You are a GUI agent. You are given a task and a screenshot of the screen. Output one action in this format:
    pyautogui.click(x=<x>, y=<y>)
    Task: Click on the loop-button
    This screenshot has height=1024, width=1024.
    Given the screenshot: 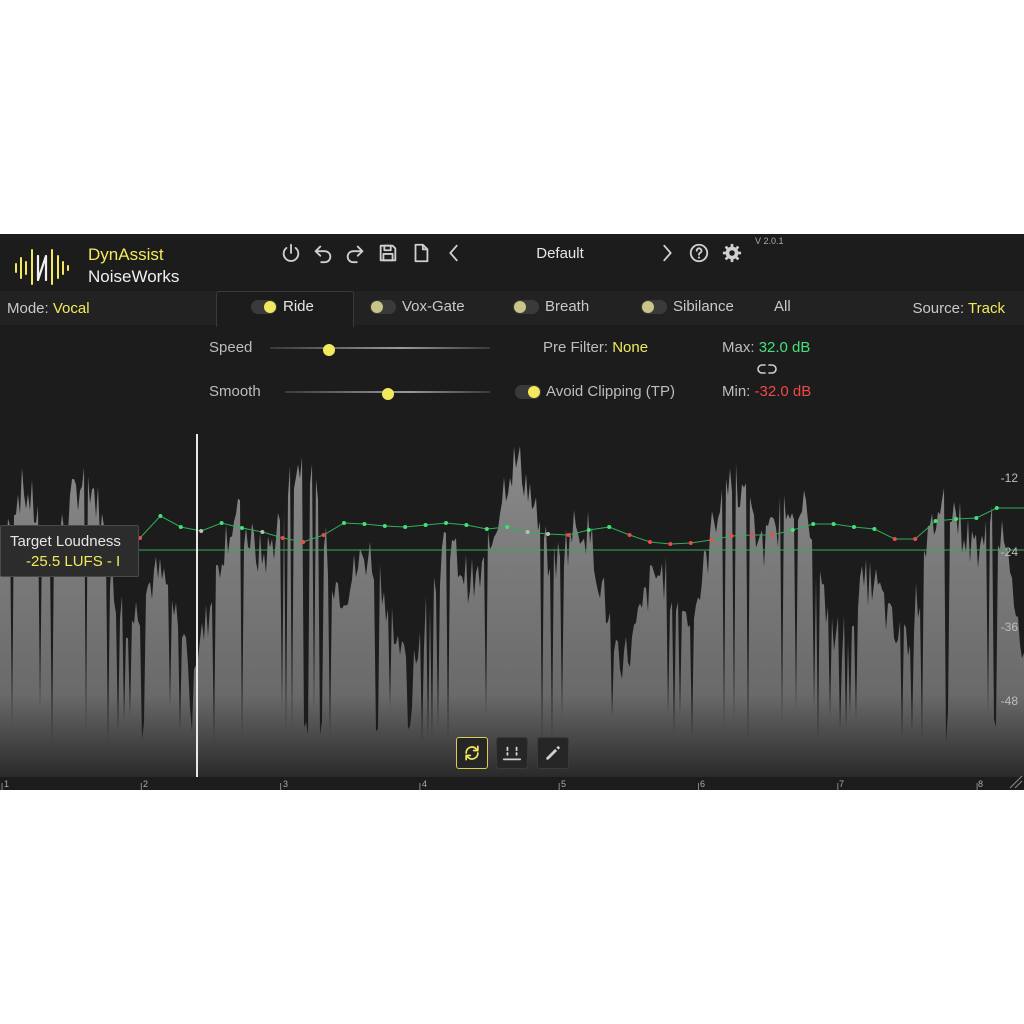 What is the action you would take?
    pyautogui.click(x=472, y=753)
    